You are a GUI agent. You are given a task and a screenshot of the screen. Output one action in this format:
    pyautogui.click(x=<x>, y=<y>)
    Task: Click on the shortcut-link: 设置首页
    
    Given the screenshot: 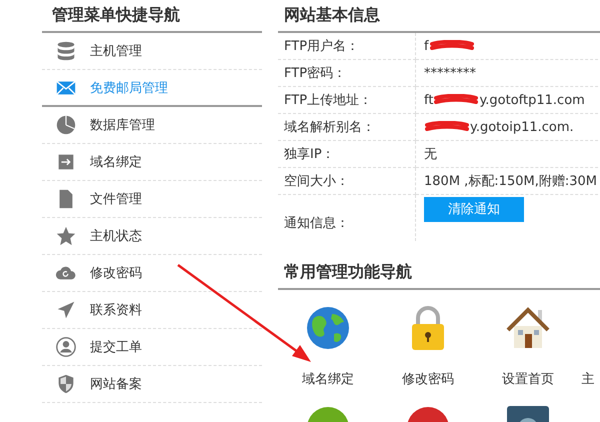 What is the action you would take?
    pyautogui.click(x=528, y=379)
    